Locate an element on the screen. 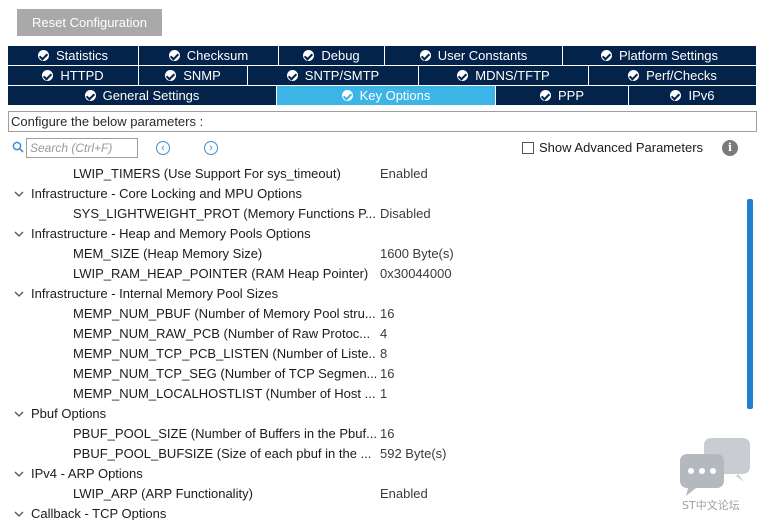  param-value: Disabled is located at coordinates (405, 213).